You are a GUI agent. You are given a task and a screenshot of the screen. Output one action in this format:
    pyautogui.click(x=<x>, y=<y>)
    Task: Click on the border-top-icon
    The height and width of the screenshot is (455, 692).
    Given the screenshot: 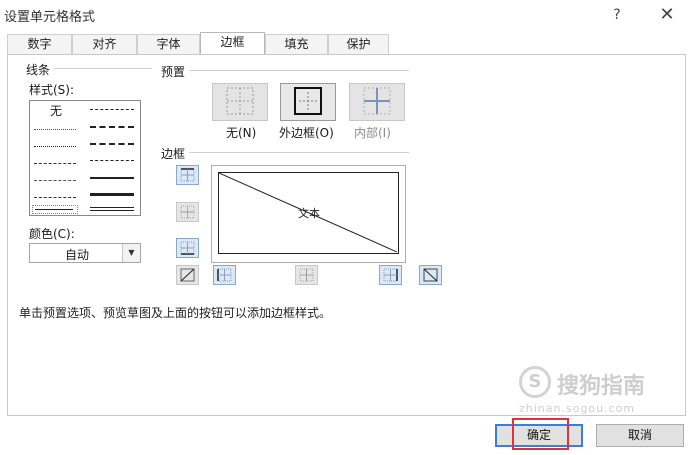 What is the action you would take?
    pyautogui.click(x=187, y=175)
    